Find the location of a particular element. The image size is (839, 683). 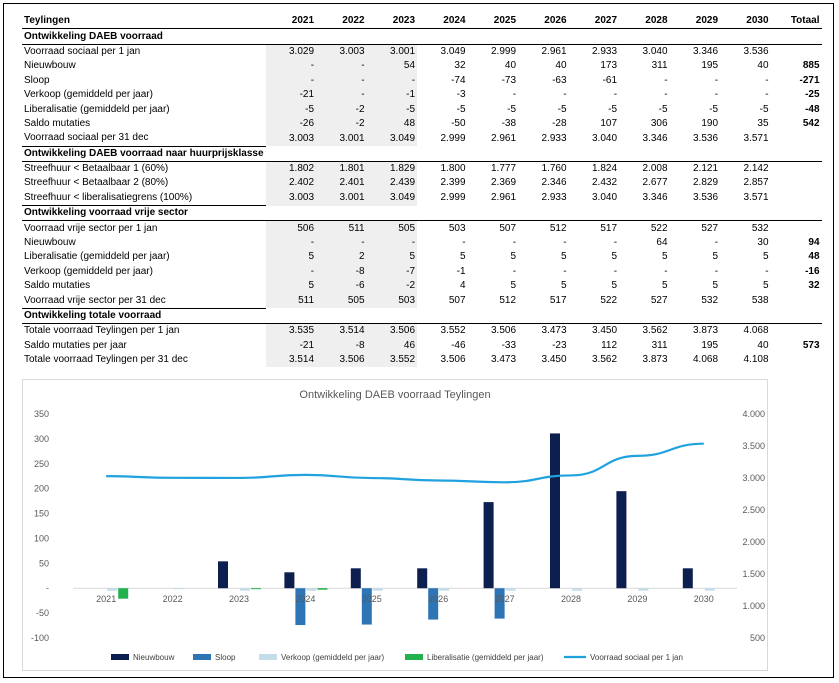

row-value: 3.571 is located at coordinates (756, 198).